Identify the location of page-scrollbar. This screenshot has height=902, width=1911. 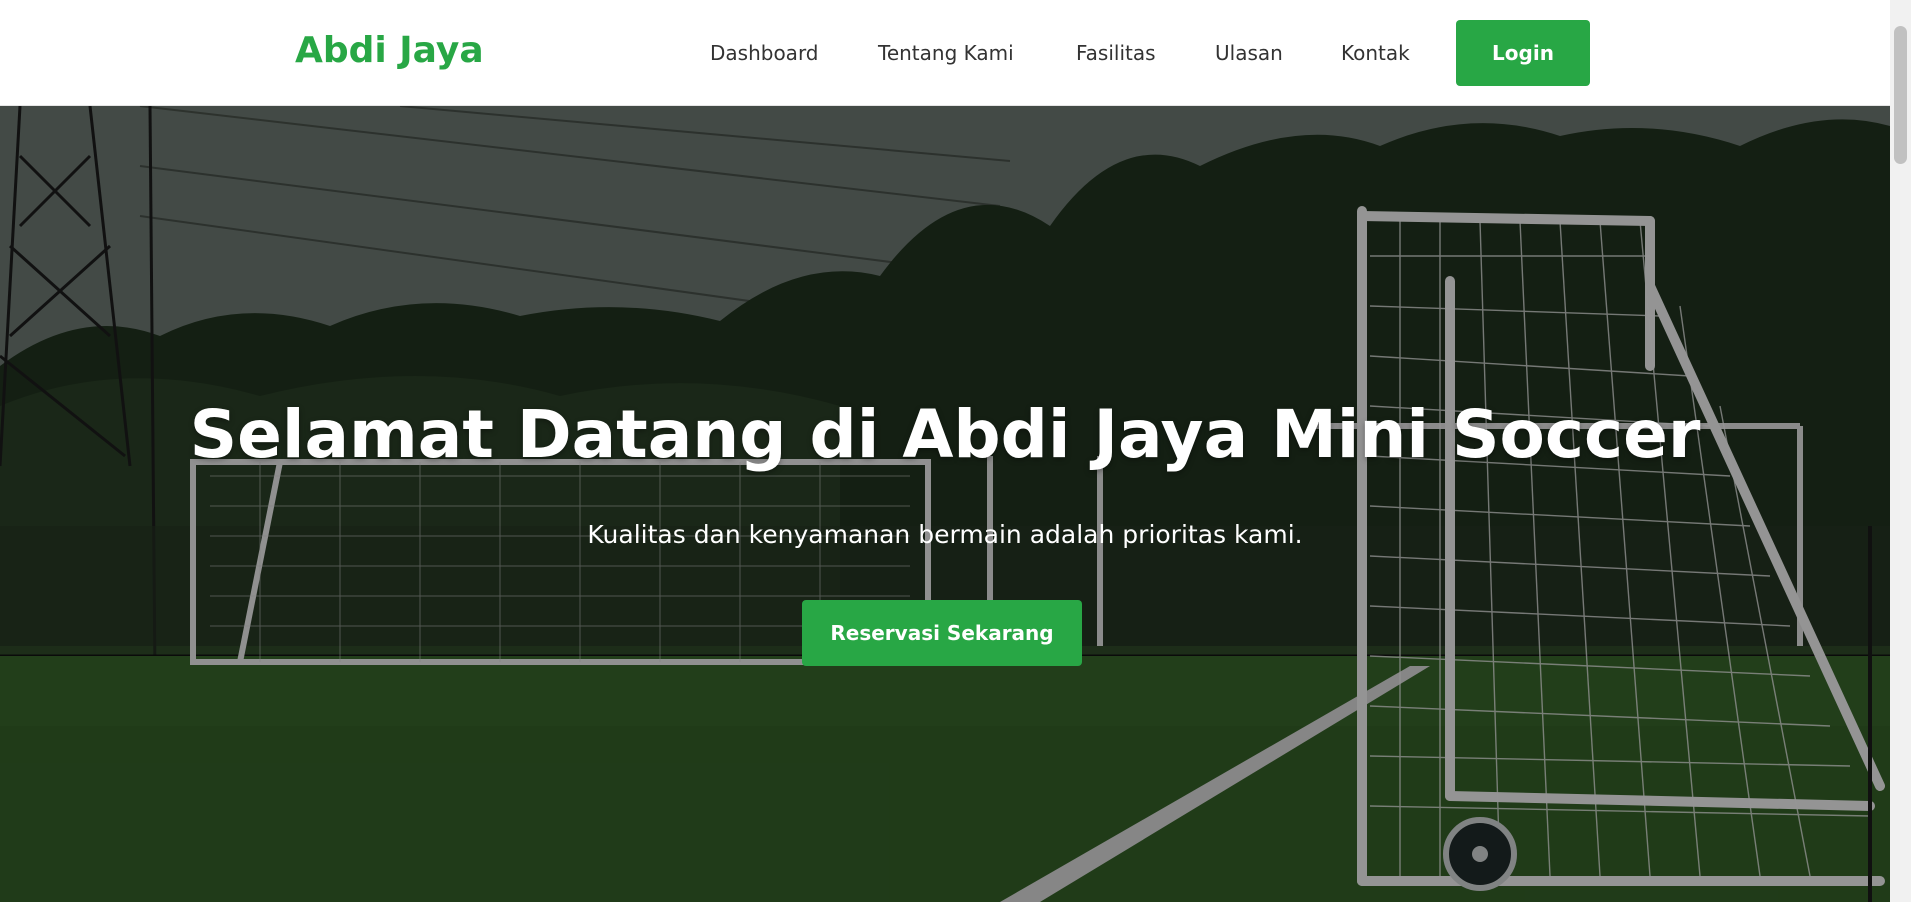
(1900, 451).